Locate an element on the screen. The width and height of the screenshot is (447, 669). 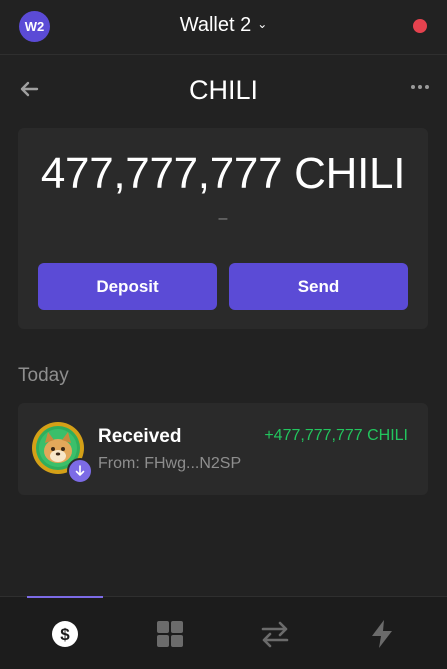
nav-swap is located at coordinates (275, 634).